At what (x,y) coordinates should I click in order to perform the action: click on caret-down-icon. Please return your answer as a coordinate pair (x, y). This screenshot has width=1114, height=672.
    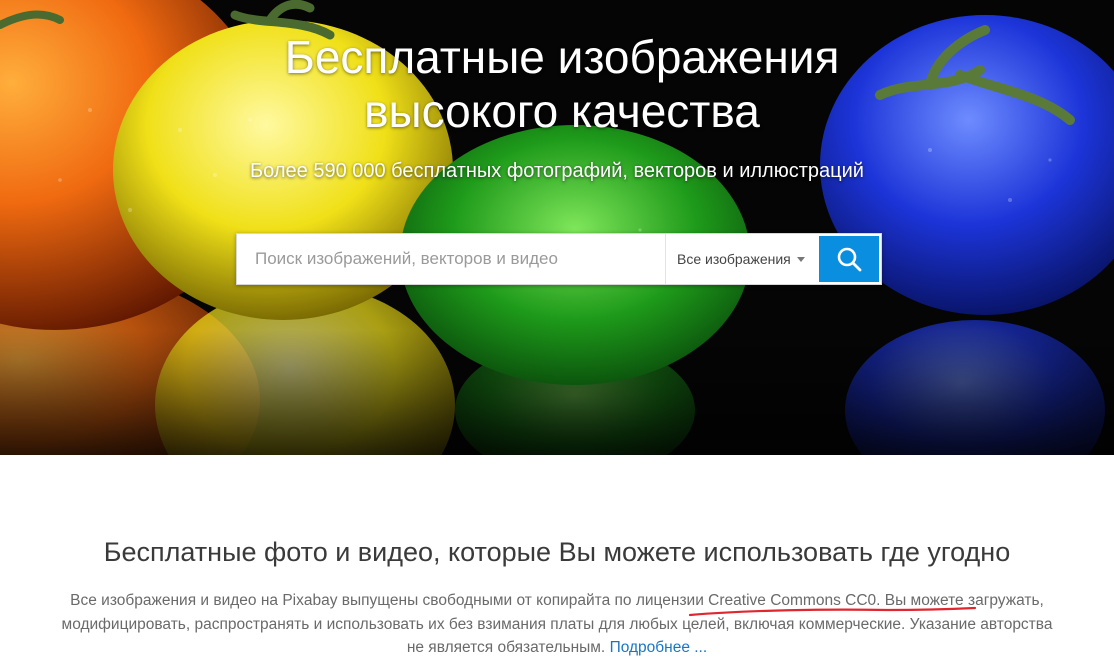
    Looking at the image, I should click on (800, 259).